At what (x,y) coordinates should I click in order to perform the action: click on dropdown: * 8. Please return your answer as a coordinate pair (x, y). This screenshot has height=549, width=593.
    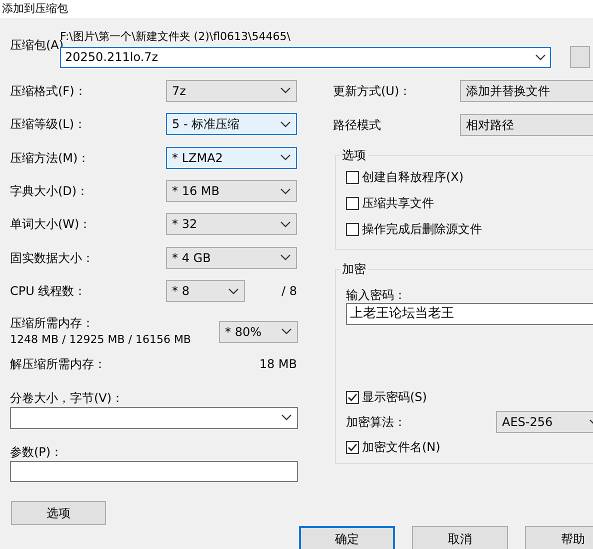
    Looking at the image, I should click on (205, 291).